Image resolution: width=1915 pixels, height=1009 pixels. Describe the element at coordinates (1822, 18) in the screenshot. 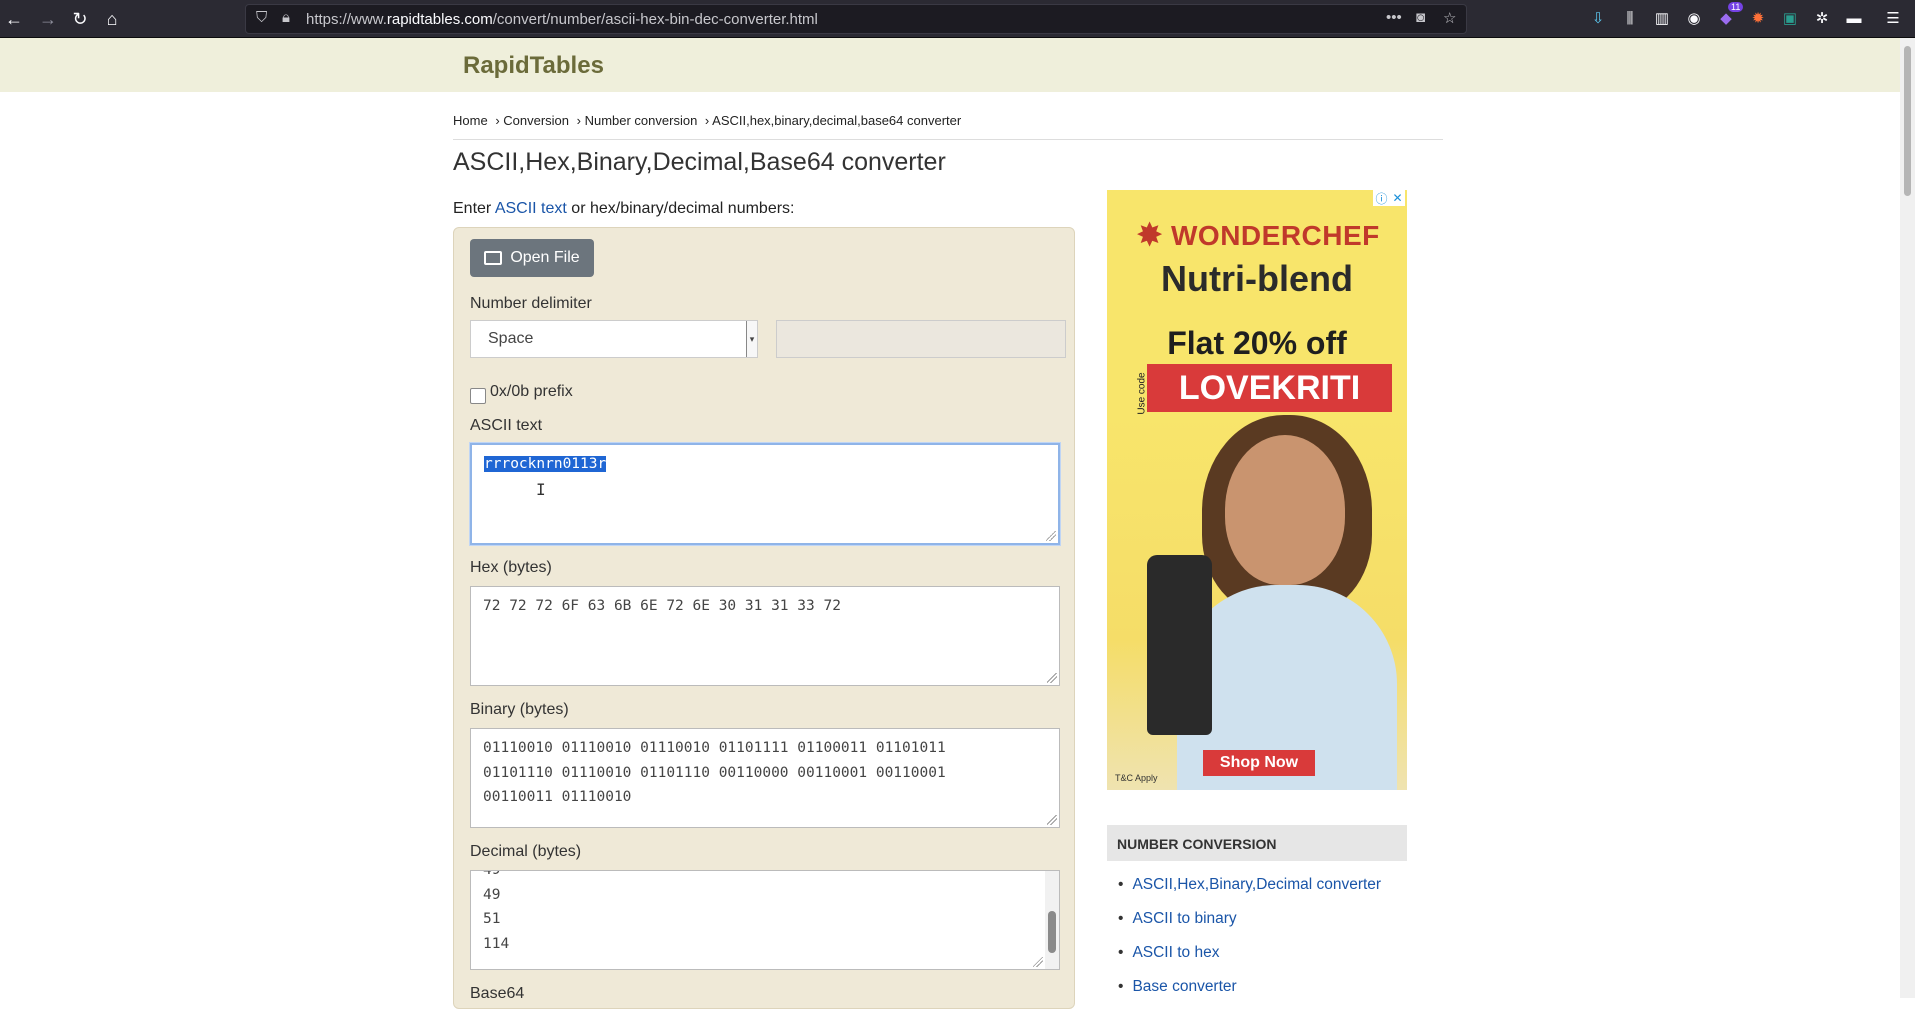

I see `cookie-icon: ✲` at that location.